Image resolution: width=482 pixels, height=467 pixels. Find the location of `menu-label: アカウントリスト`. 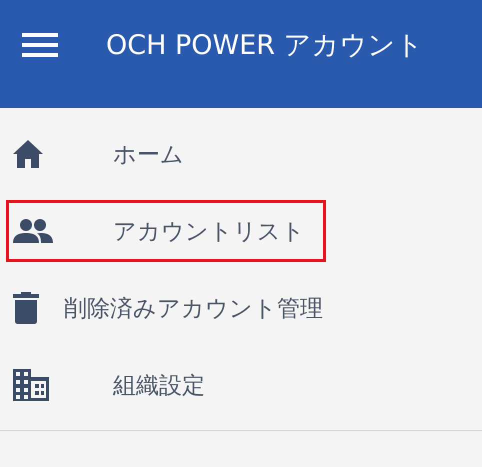

menu-label: アカウントリスト is located at coordinates (209, 232).